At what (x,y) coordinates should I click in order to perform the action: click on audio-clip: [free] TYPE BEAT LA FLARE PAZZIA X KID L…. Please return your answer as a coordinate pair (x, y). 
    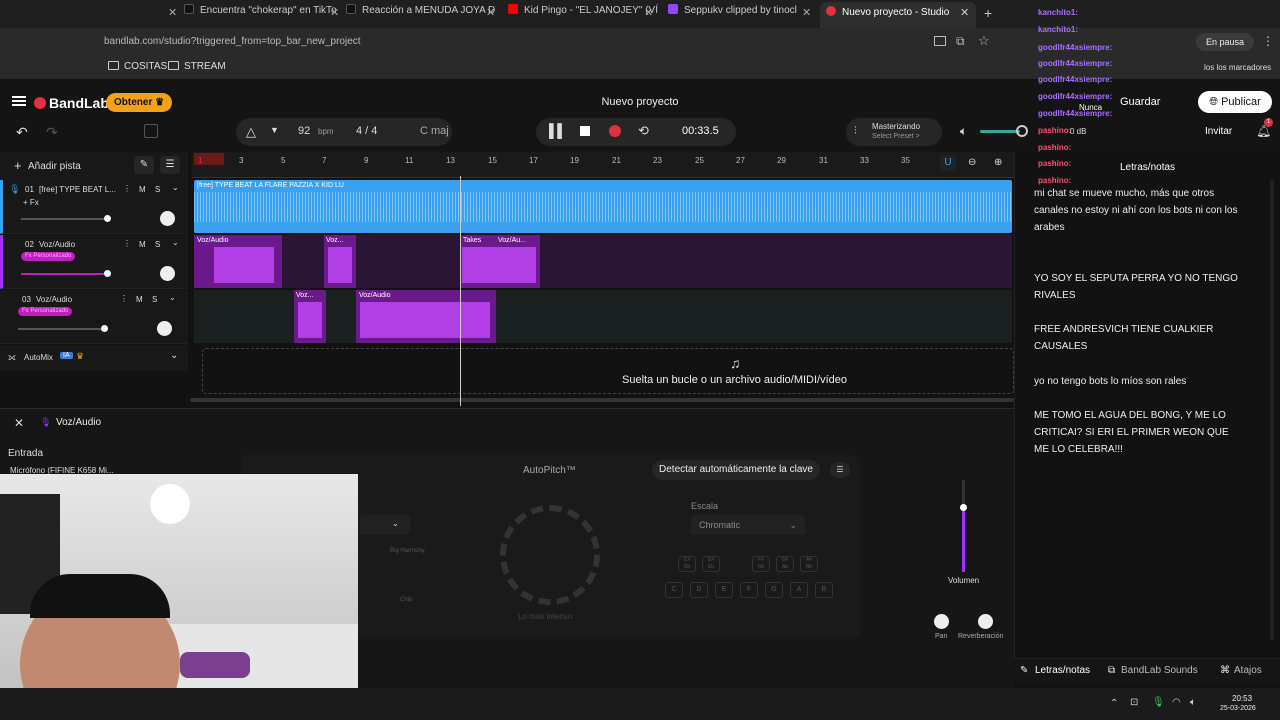
    Looking at the image, I should click on (603, 206).